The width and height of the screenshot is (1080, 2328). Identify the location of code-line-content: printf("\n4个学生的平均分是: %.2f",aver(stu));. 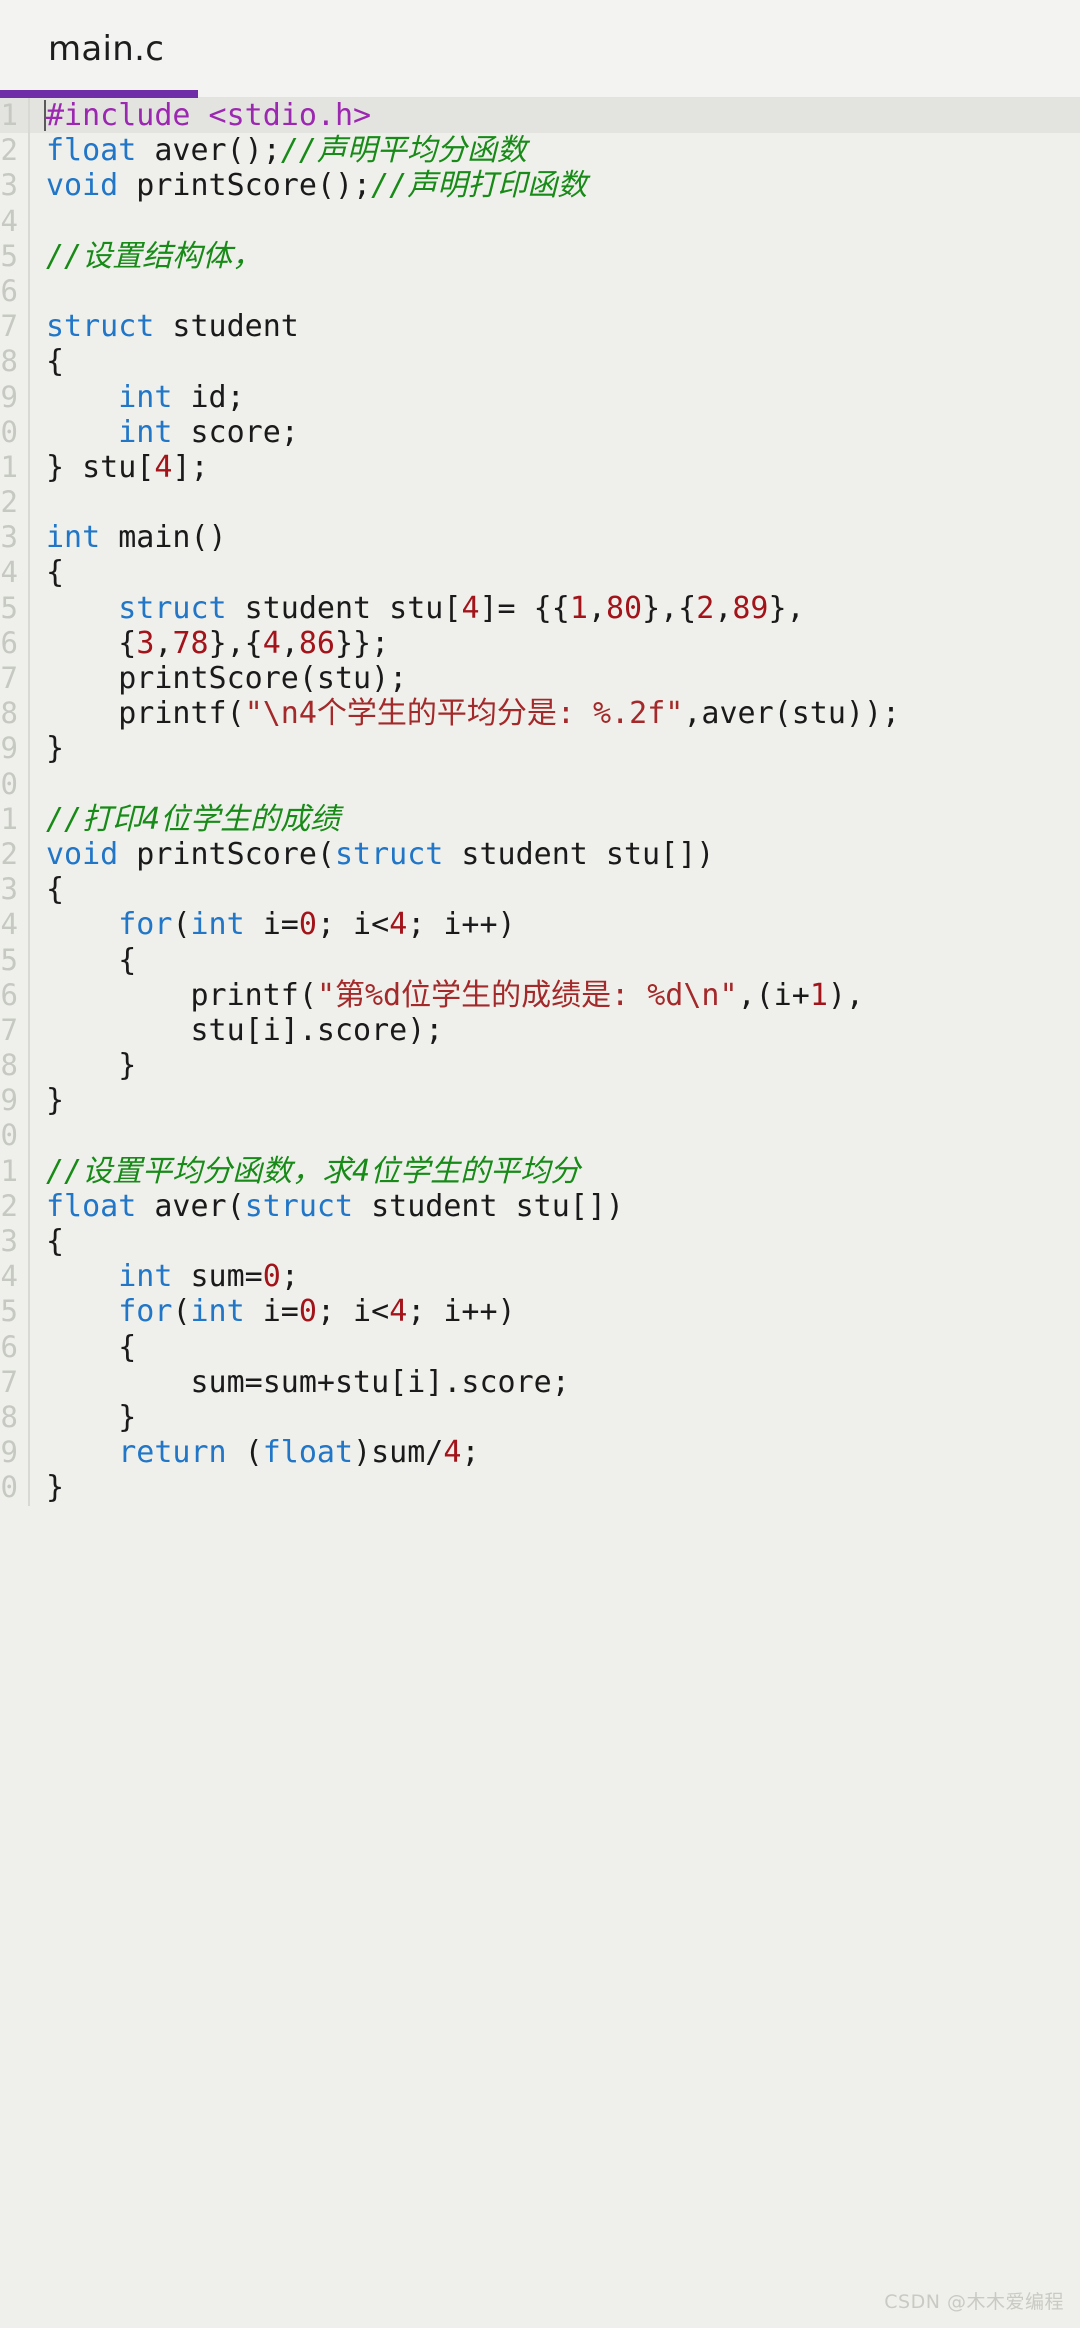
(555, 713).